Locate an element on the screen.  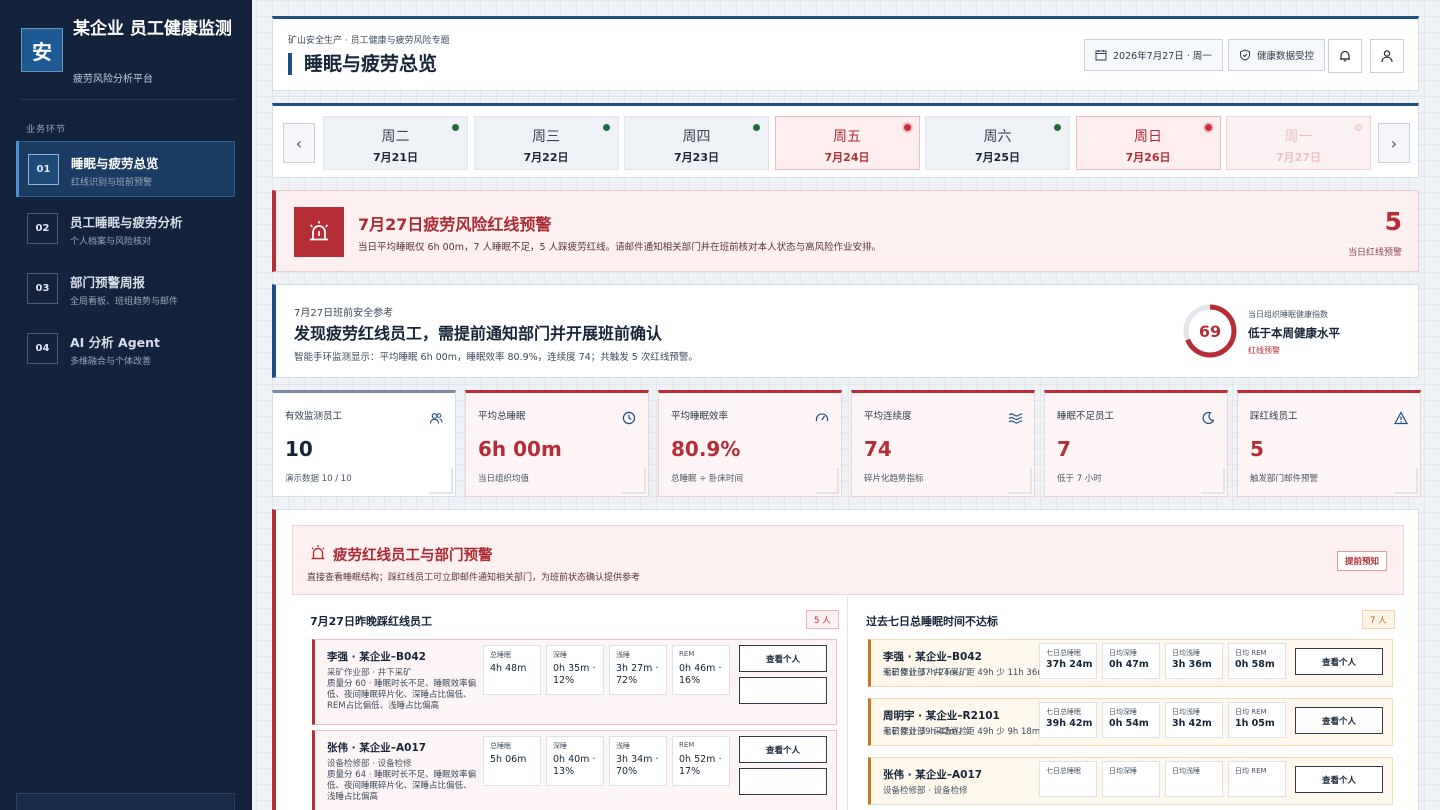
gauge-icon is located at coordinates (822, 417).